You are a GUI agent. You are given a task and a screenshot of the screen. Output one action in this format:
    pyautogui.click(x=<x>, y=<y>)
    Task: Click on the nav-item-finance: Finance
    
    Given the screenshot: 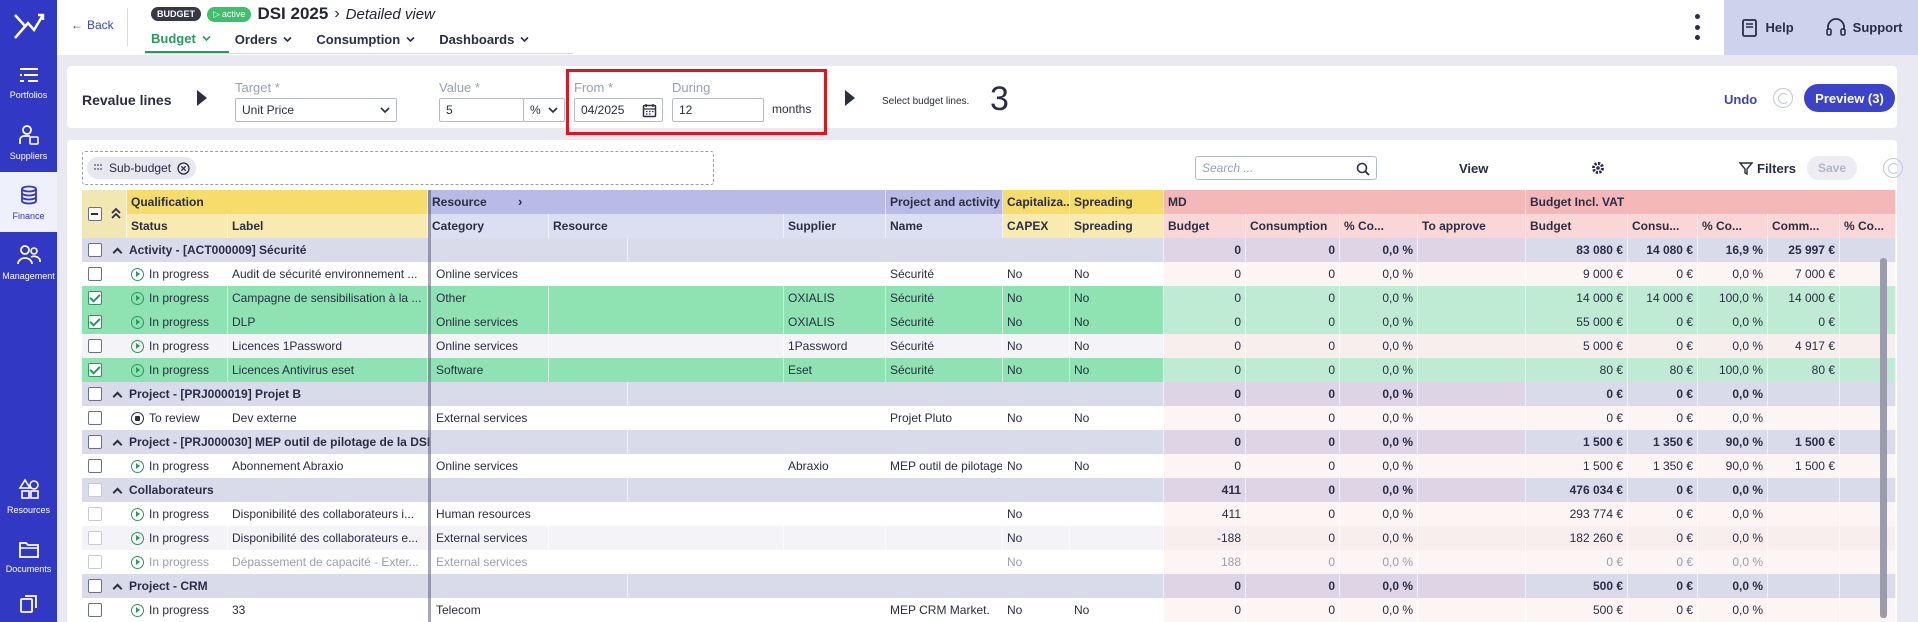 What is the action you would take?
    pyautogui.click(x=28, y=202)
    